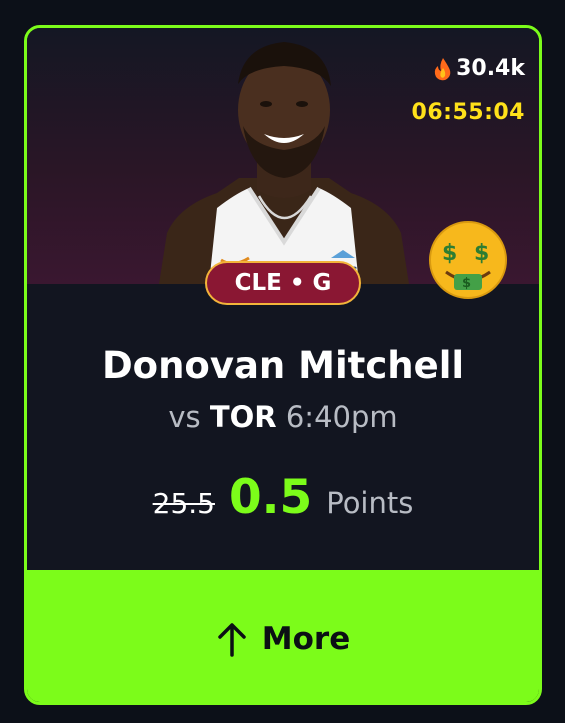 This screenshot has height=723, width=565. I want to click on popularity-count: 30.4k, so click(479, 68).